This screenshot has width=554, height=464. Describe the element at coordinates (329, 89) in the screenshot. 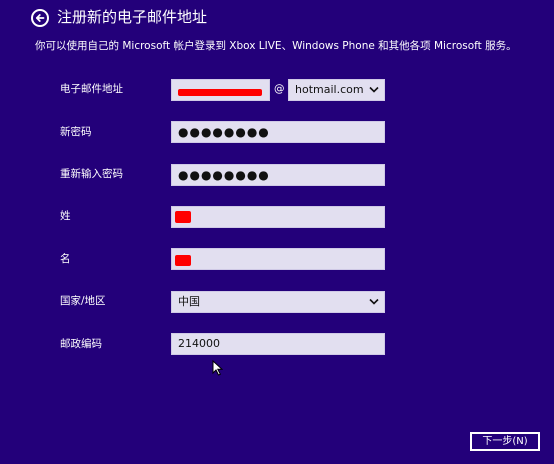

I see `email-domain-value: hotmail.com` at that location.